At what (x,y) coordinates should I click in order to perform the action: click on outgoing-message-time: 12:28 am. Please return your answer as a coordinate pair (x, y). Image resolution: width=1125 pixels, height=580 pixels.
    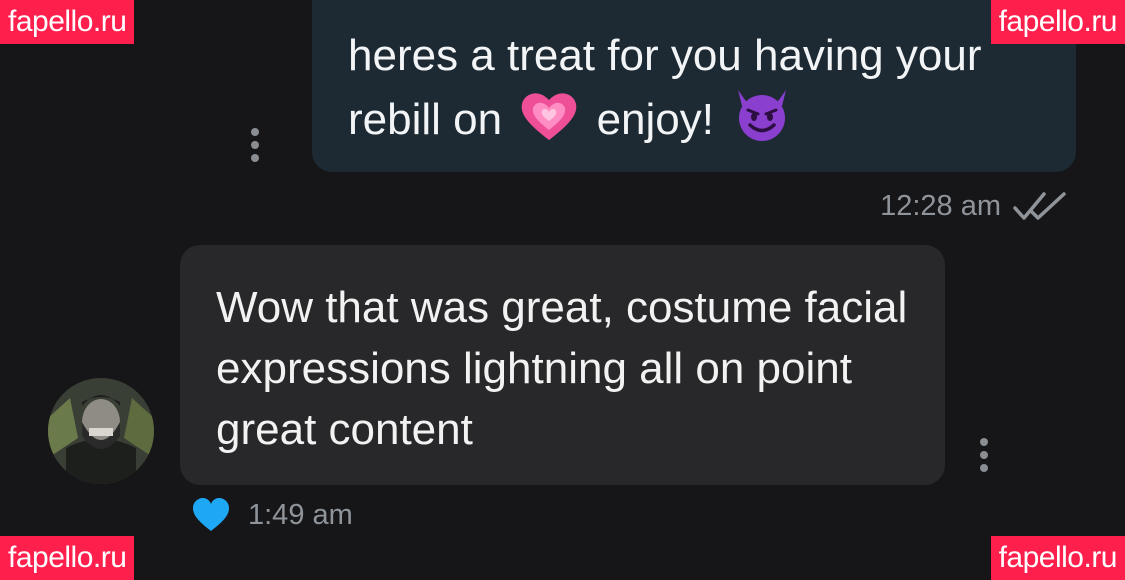
    Looking at the image, I should click on (940, 206).